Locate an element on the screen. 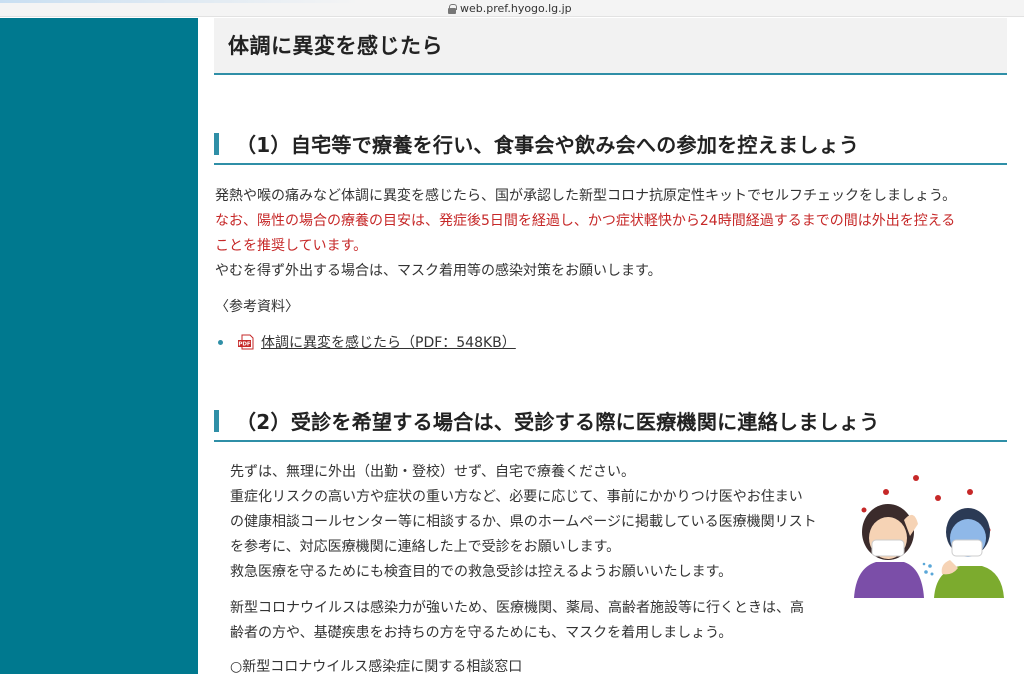 The width and height of the screenshot is (1024, 674). section1-heading: （1）自宅等で療養を行い、食事会や飲み会への参加を控えましょう is located at coordinates (548, 145).